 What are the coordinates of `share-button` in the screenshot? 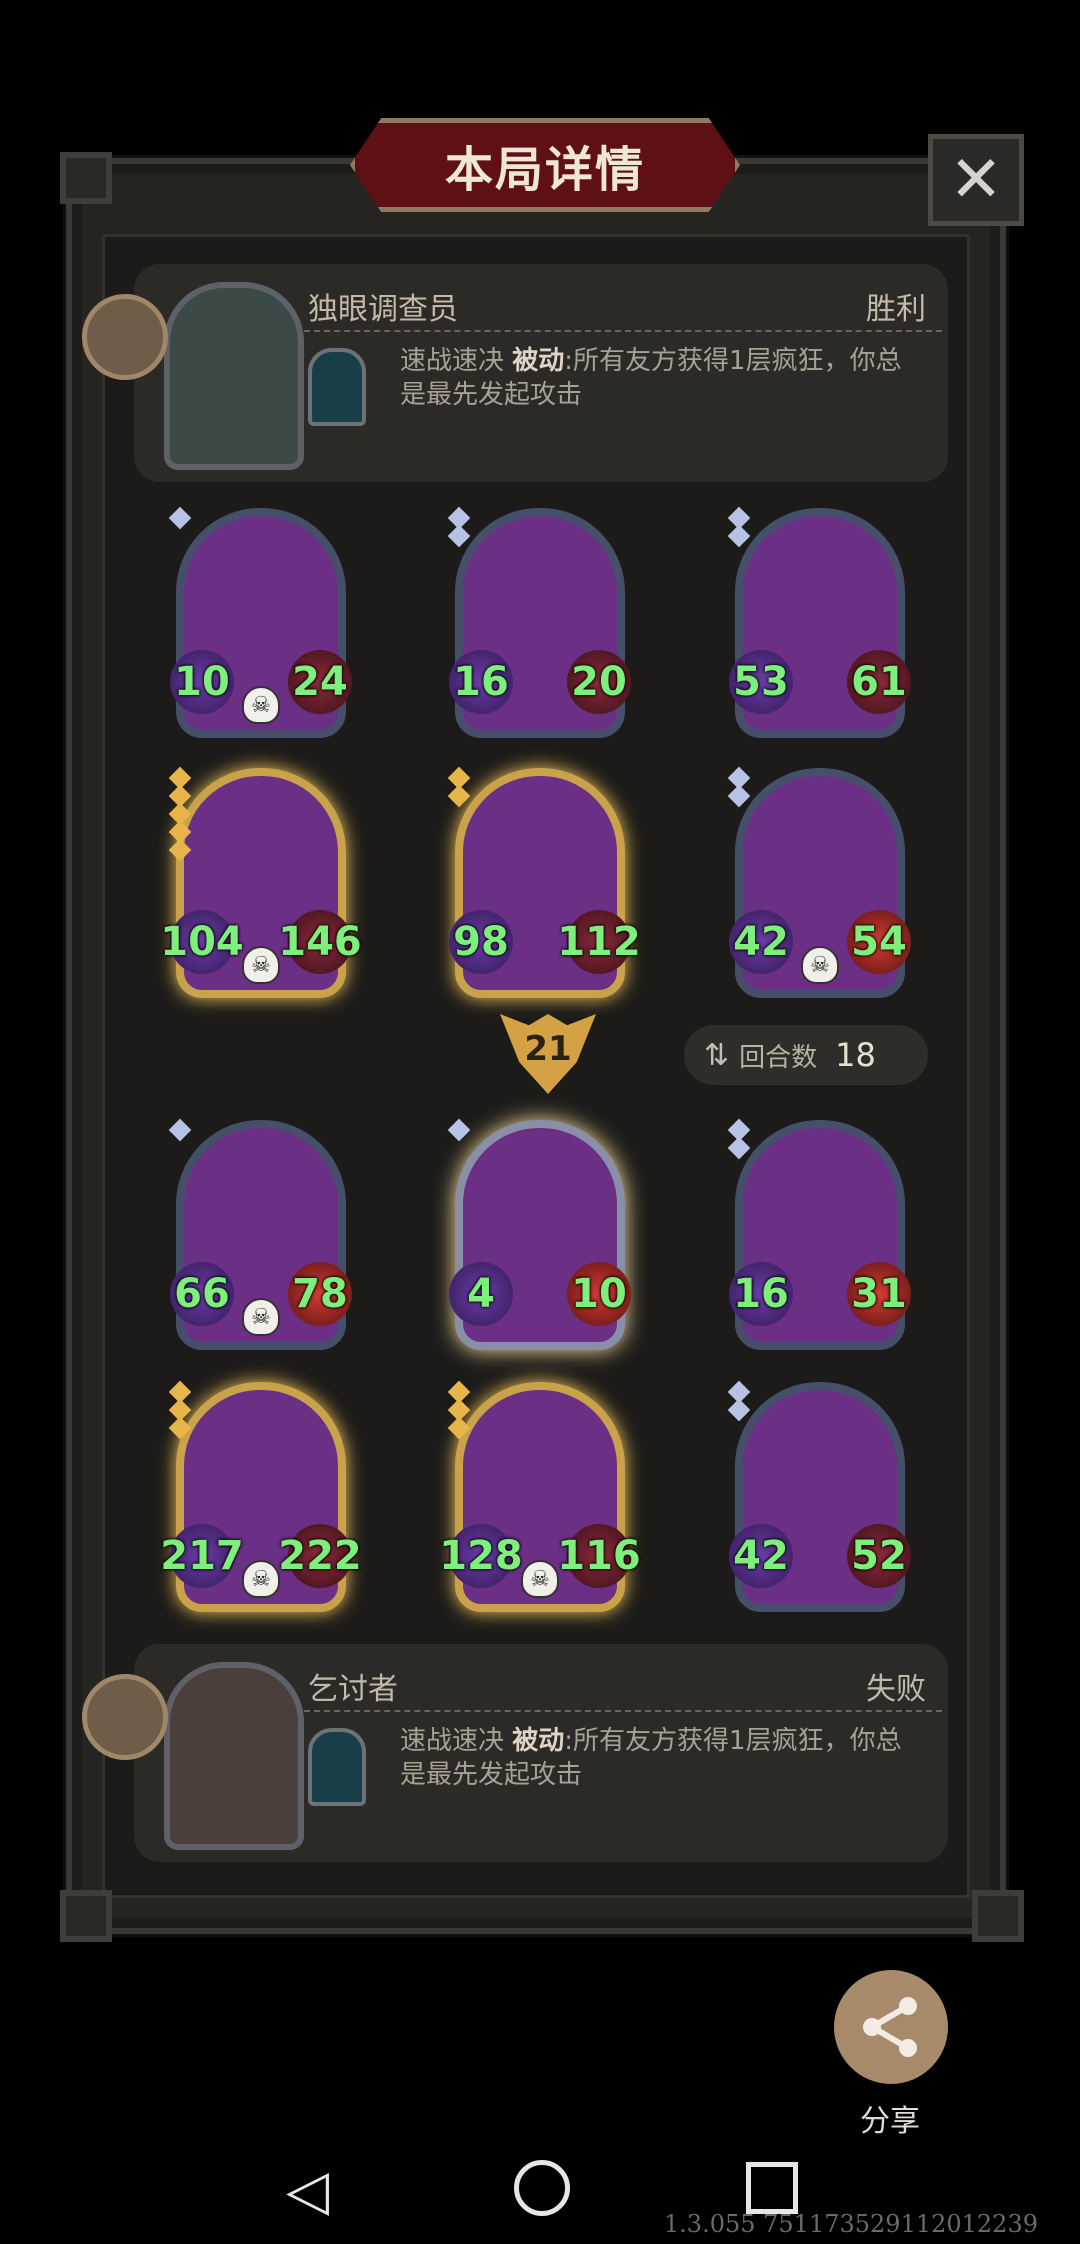 It's located at (891, 2027).